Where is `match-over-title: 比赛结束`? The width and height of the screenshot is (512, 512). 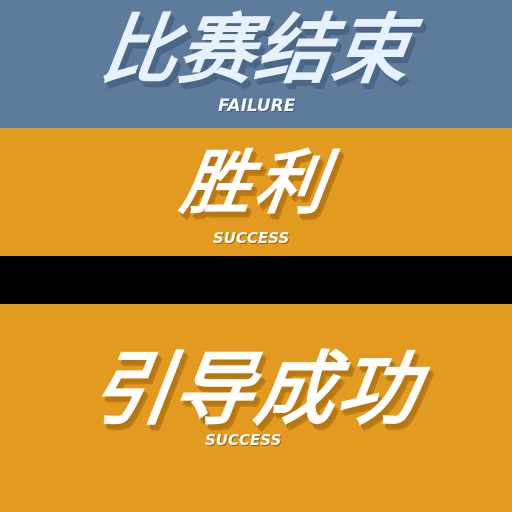
match-over-title: 比赛结束 is located at coordinates (256, 49).